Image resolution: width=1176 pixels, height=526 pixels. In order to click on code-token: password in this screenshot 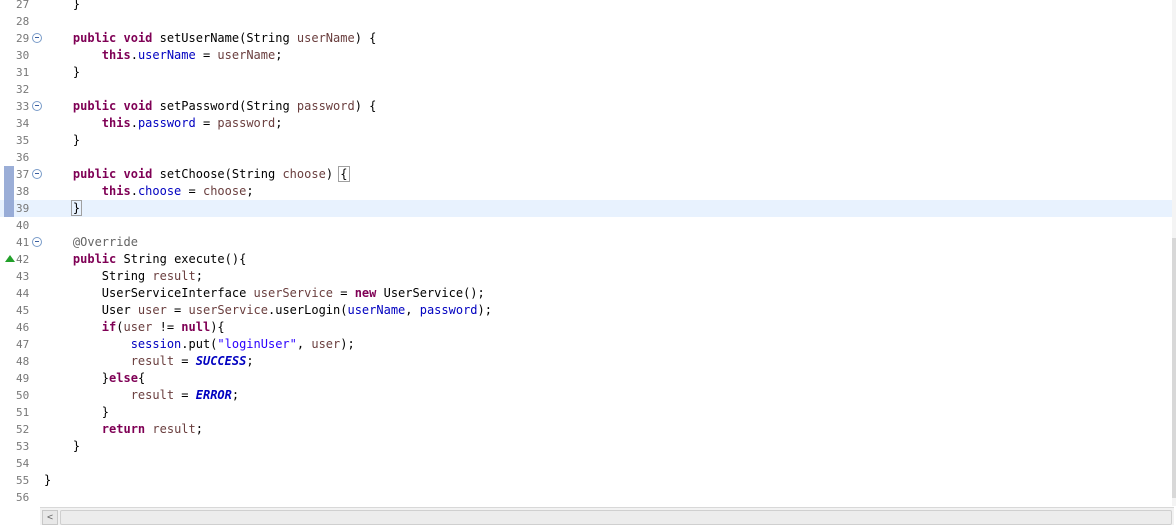, I will do `click(325, 106)`.